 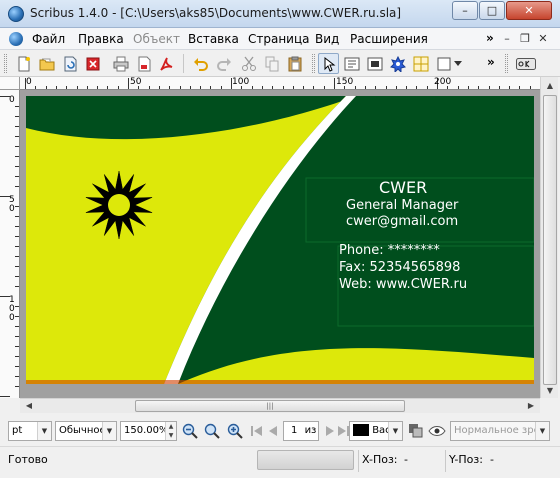 I want to click on document-icon, so click(x=16, y=39).